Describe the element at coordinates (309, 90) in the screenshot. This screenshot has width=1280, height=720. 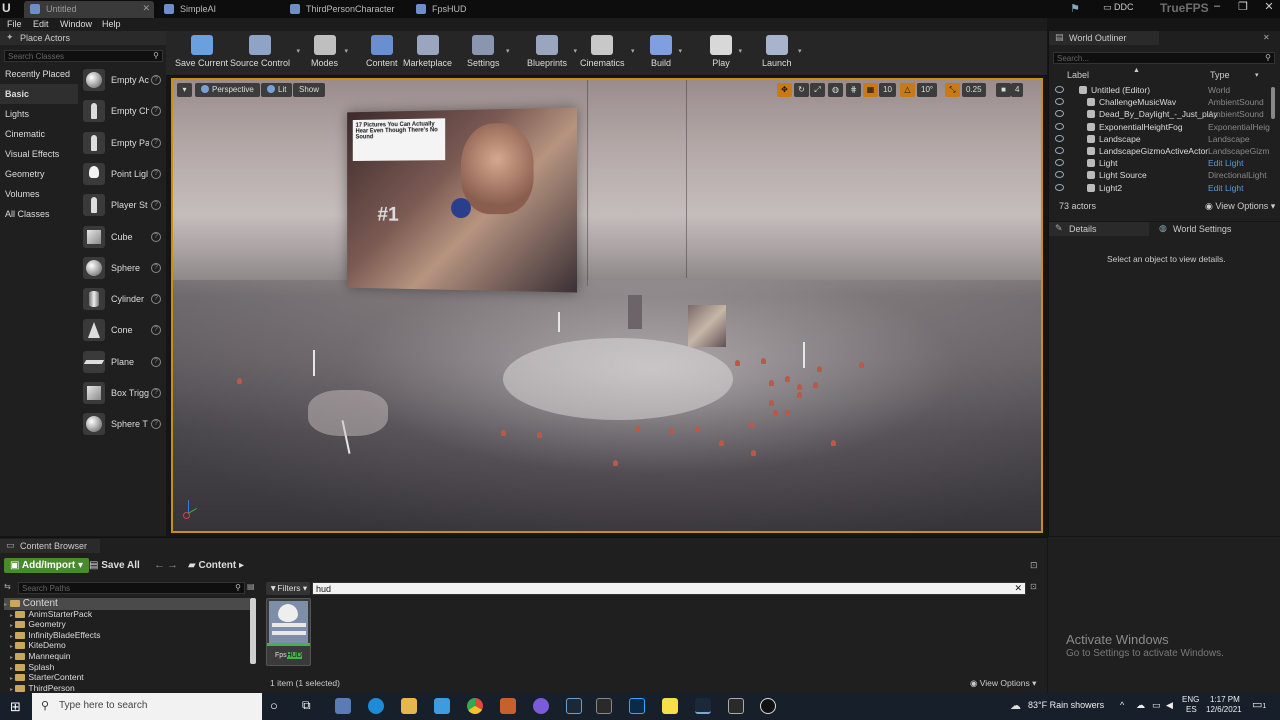
I see `show-button: Show` at that location.